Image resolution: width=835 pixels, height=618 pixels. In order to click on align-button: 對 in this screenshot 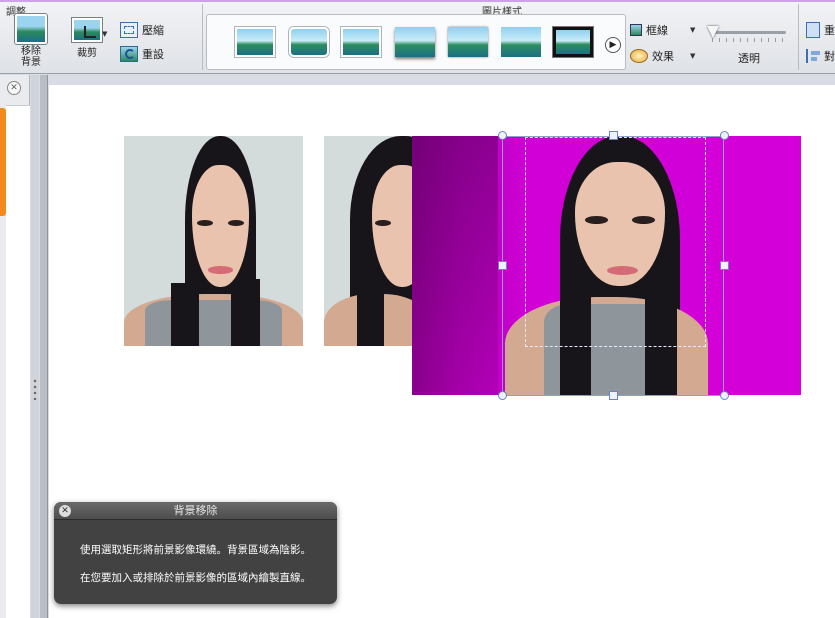, I will do `click(820, 56)`.